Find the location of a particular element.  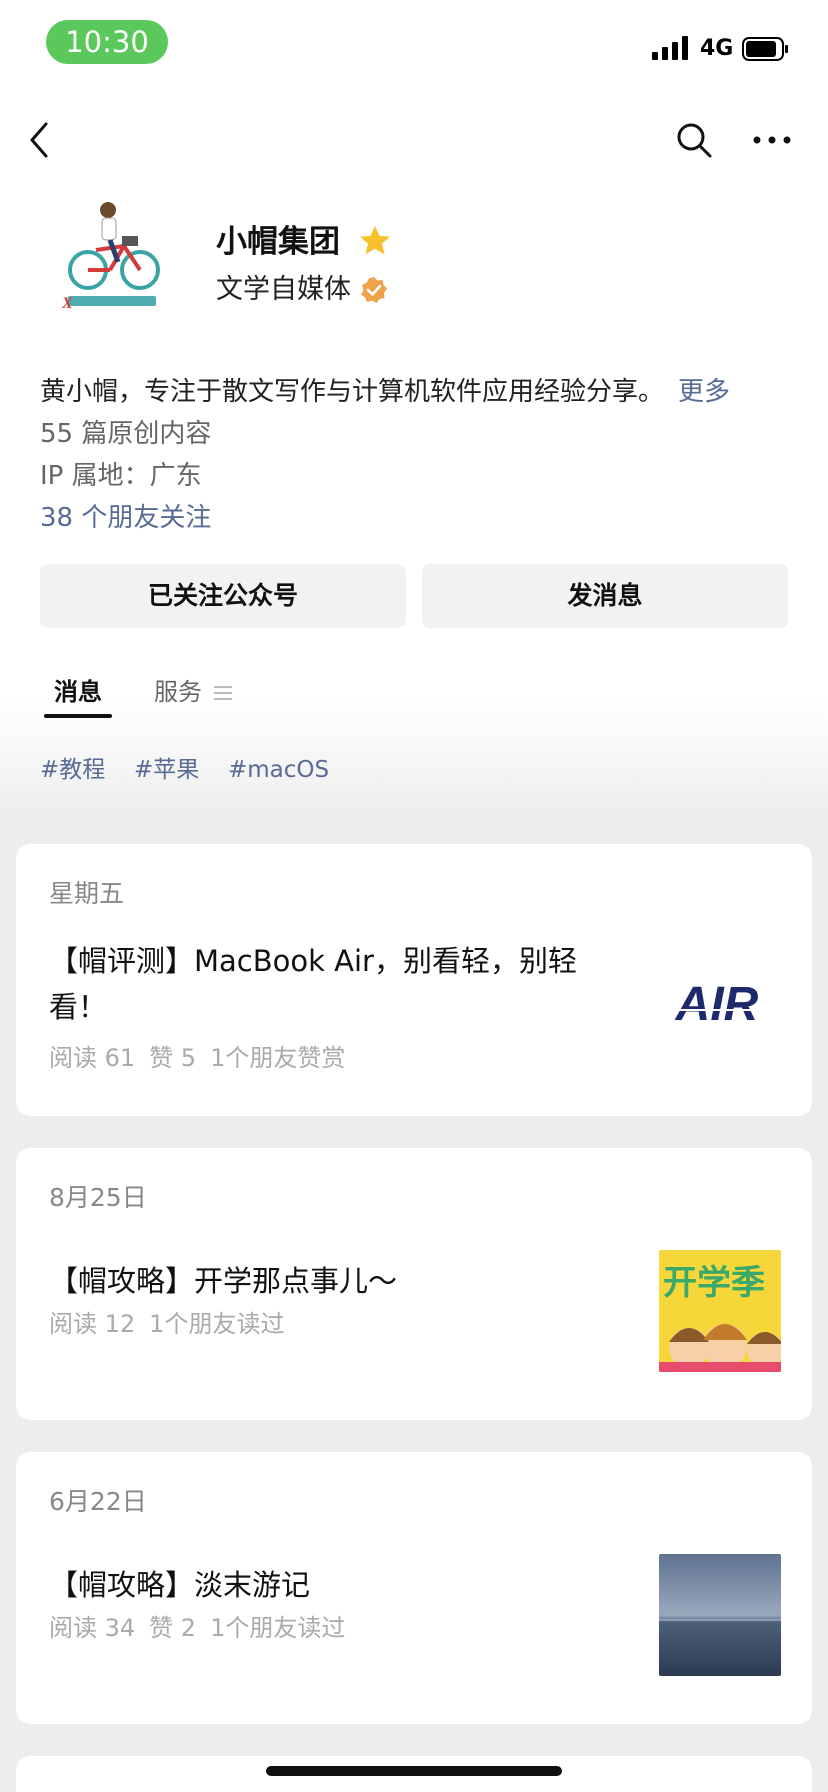

tab-messages: 消息 is located at coordinates (78, 692).